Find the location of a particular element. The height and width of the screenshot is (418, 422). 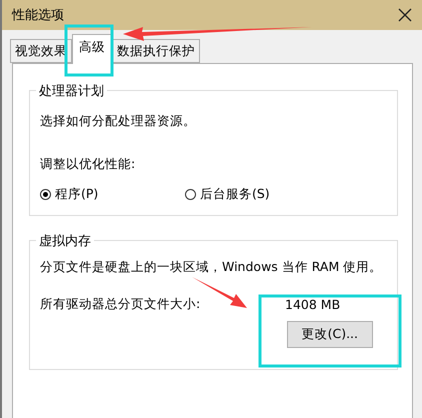

radio-option: 程序(P) is located at coordinates (112, 194).